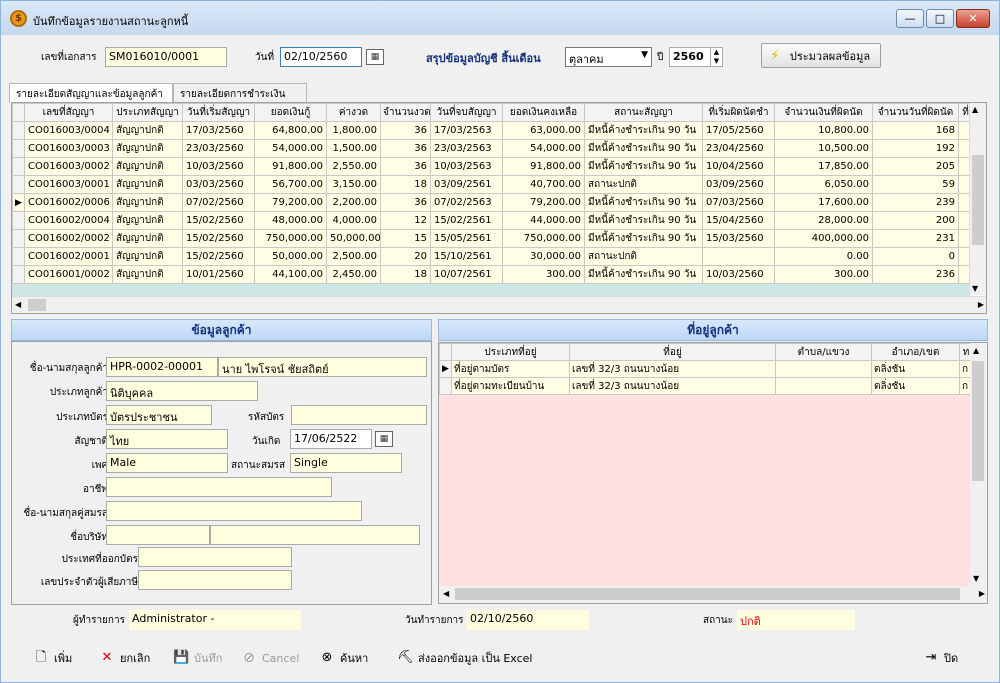 The height and width of the screenshot is (683, 1000). What do you see at coordinates (976, 578) in the screenshot?
I see `addr-scroll-down-icon: ▼` at bounding box center [976, 578].